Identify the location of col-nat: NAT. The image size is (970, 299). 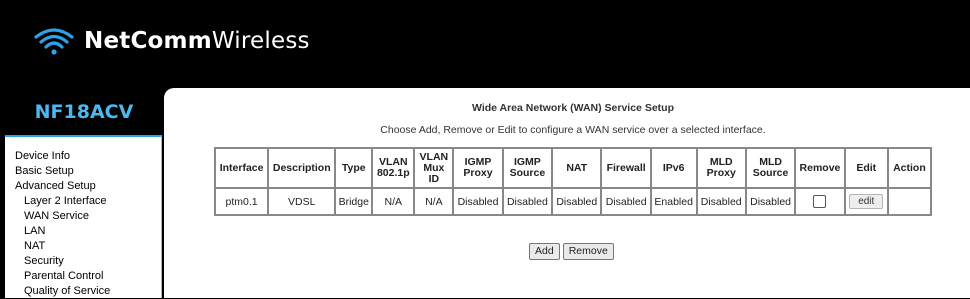
(577, 168).